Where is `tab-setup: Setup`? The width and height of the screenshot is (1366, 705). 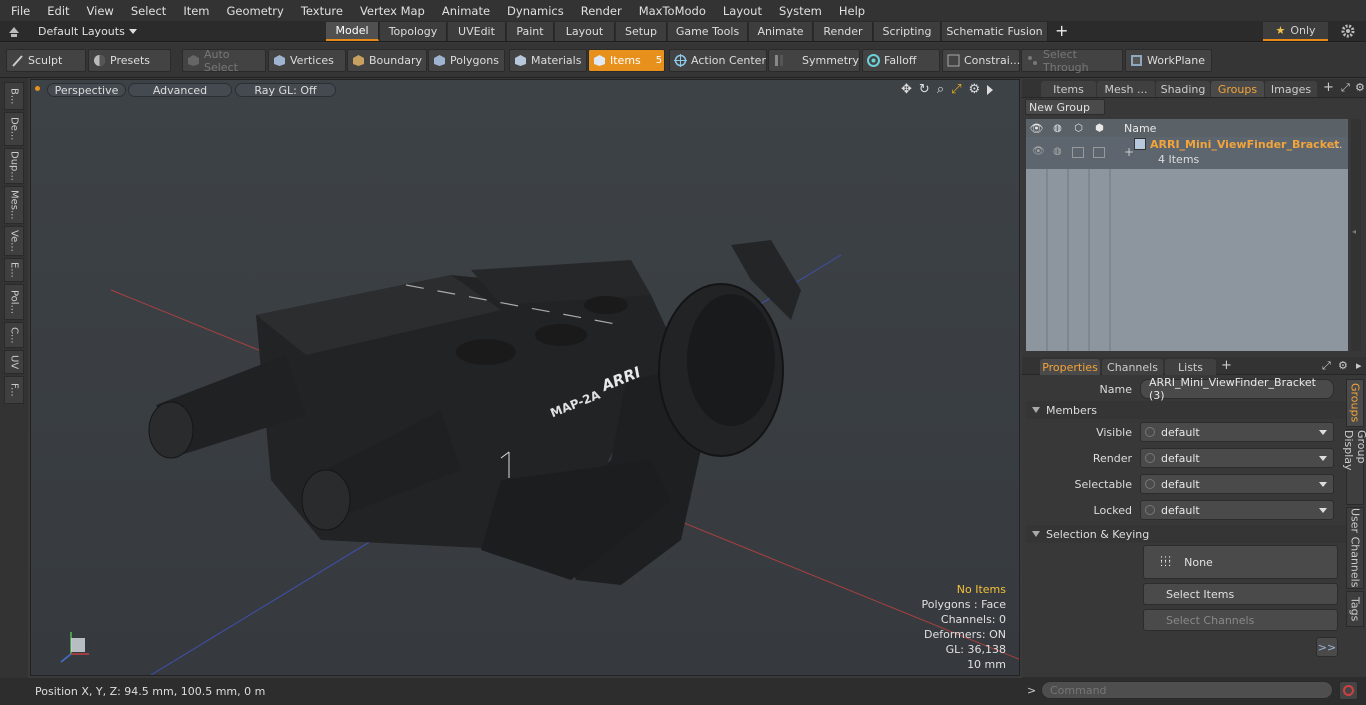
tab-setup: Setup is located at coordinates (641, 31).